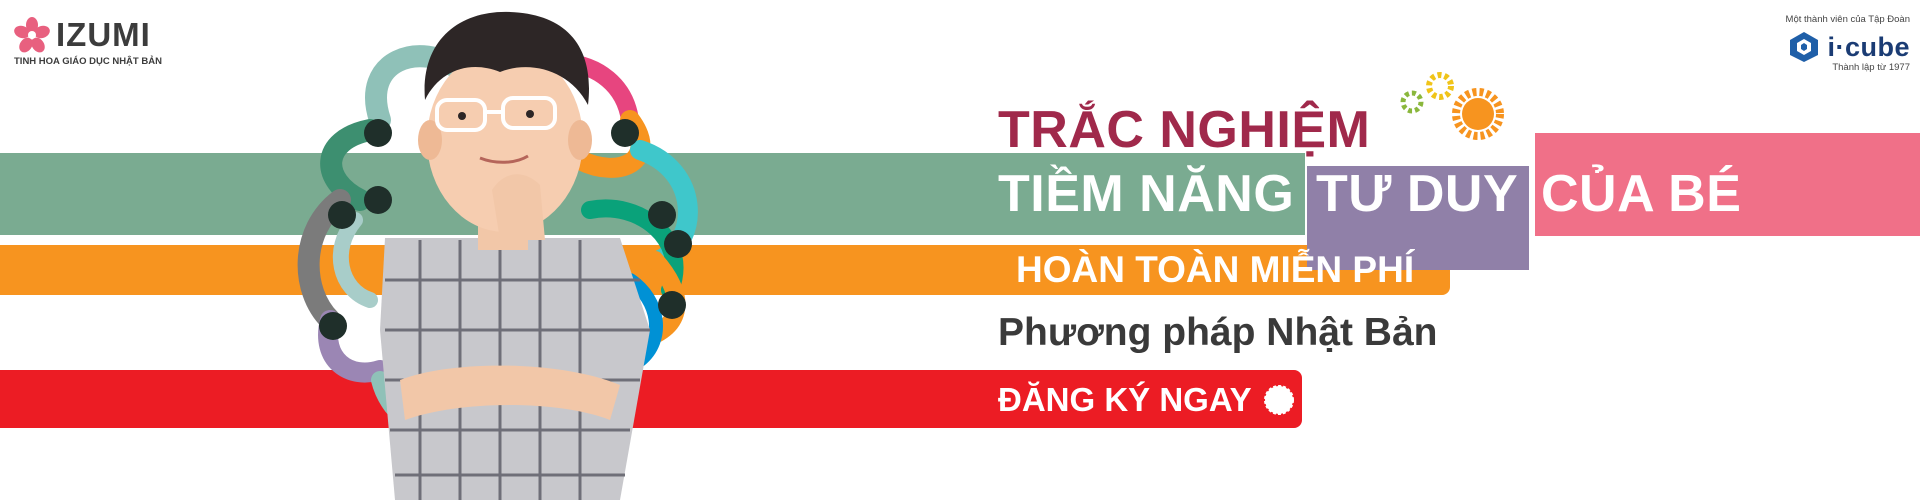 The image size is (1920, 500). I want to click on sakura-flower-icon, so click(32, 35).